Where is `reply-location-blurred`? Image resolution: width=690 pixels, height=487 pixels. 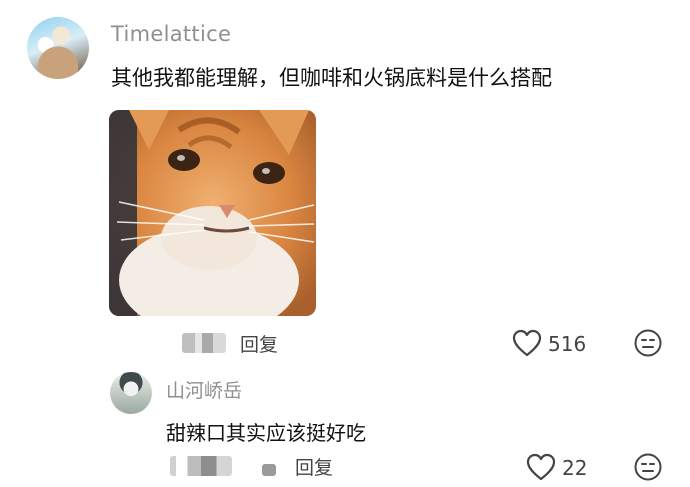 reply-location-blurred is located at coordinates (269, 470).